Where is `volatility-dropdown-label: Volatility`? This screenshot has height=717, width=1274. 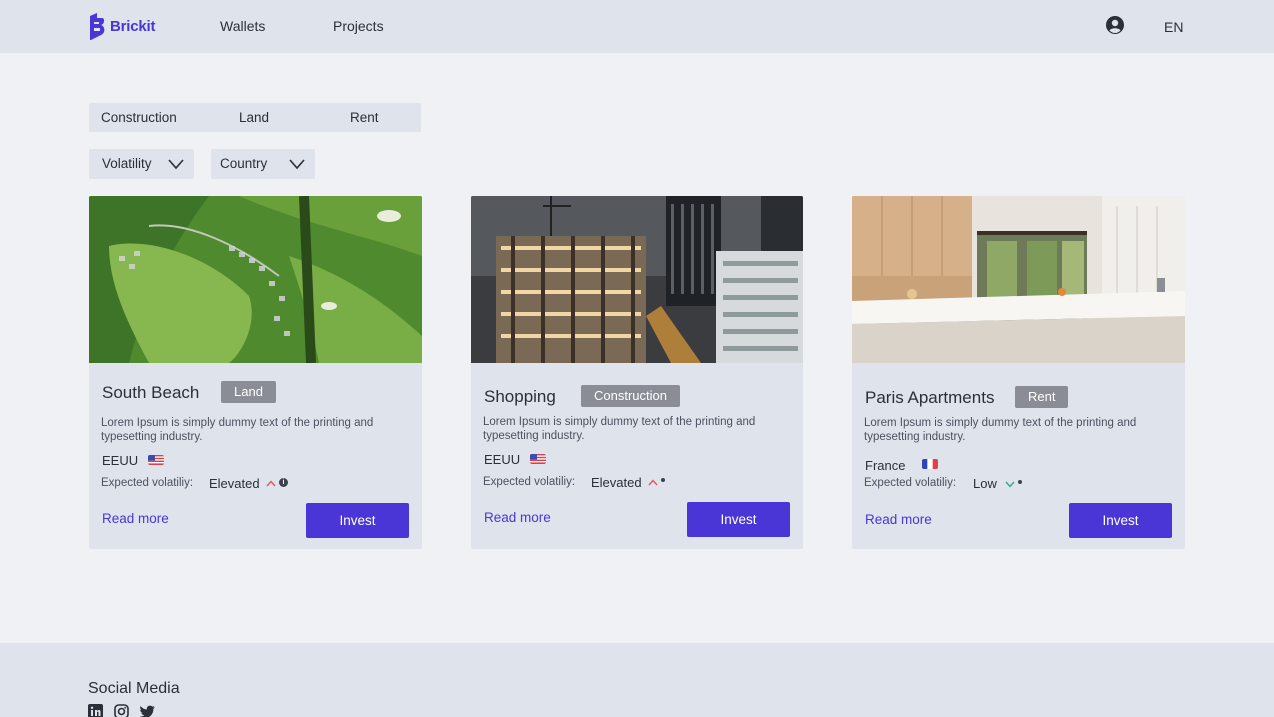 volatility-dropdown-label: Volatility is located at coordinates (127, 163).